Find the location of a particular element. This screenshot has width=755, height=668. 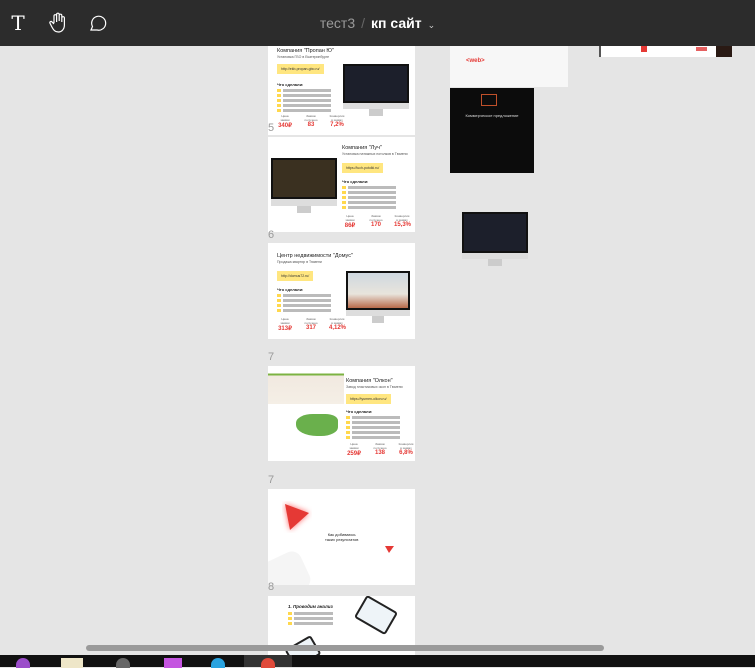

stat-value: 4,12% is located at coordinates (338, 328).